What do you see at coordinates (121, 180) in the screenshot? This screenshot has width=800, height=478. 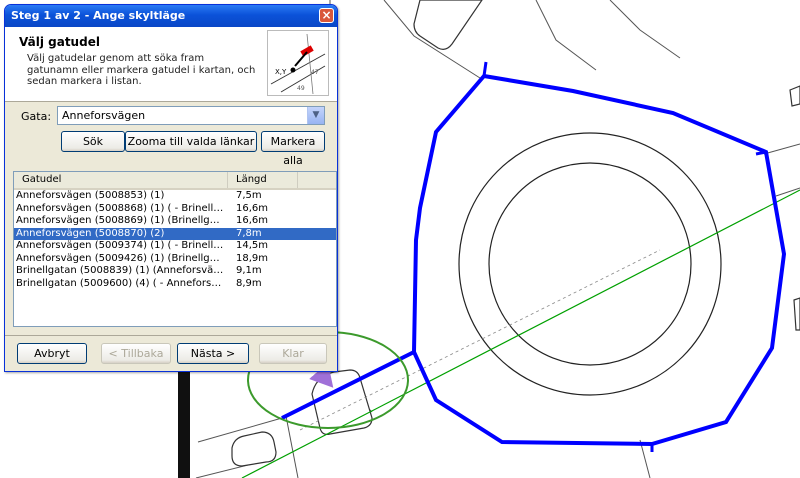 I see `column-header-gatudel: Gatudel` at bounding box center [121, 180].